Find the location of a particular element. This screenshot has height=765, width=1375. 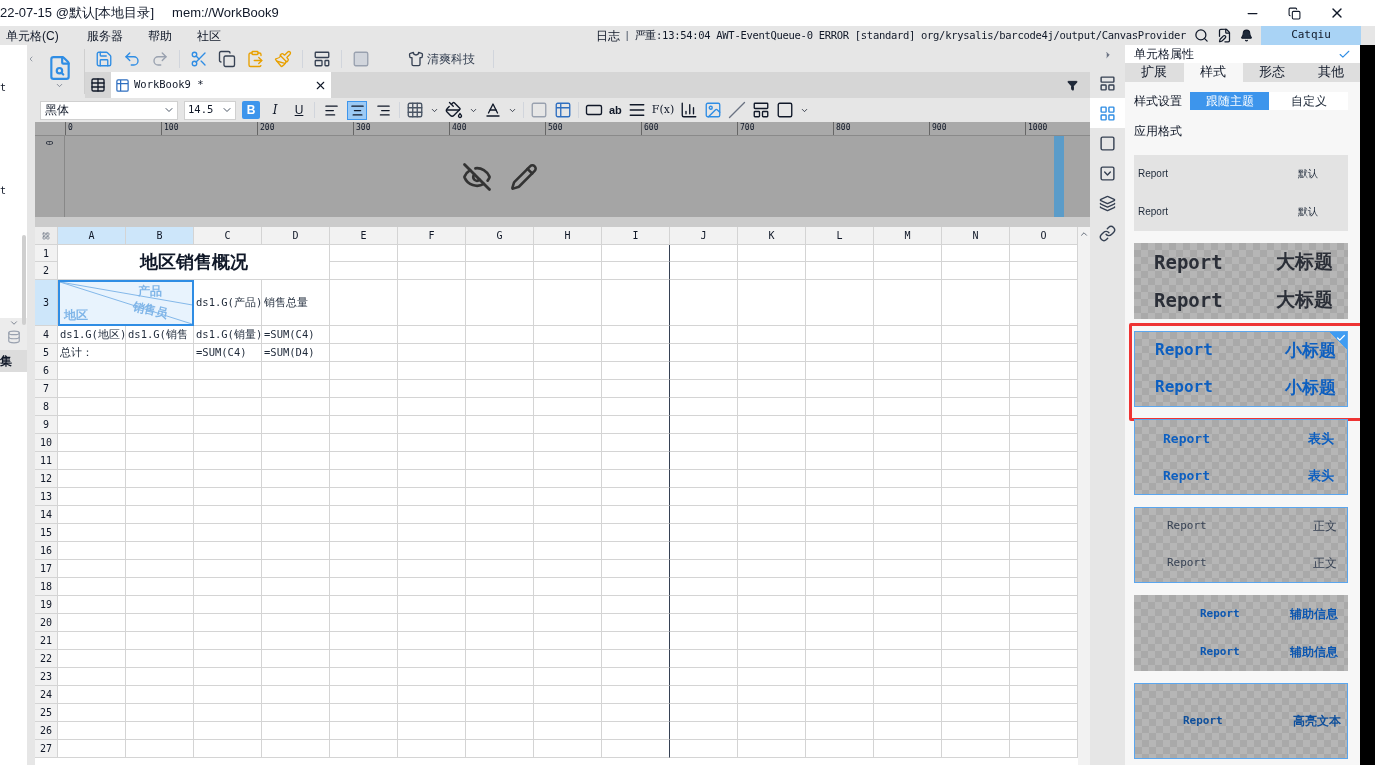

column-header: J is located at coordinates (704, 236).